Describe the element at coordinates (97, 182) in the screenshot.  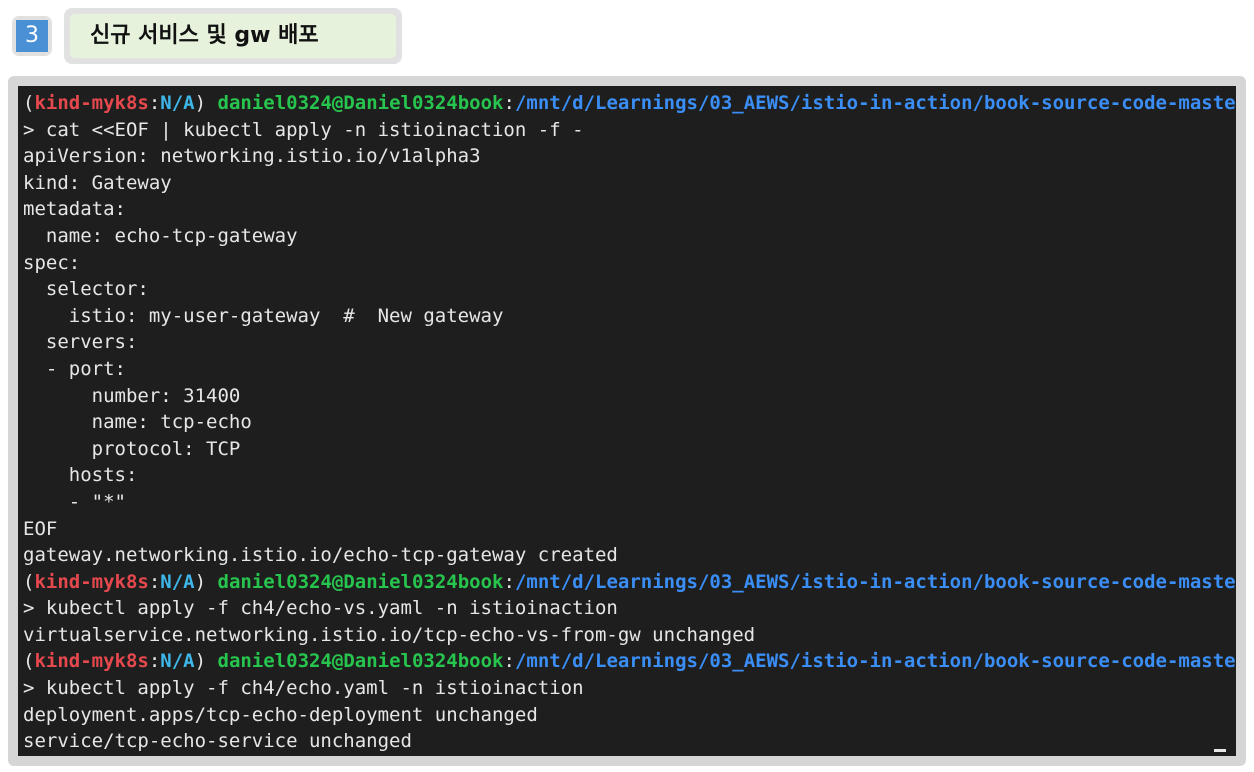
I see `output-line: kind: Gateway` at that location.